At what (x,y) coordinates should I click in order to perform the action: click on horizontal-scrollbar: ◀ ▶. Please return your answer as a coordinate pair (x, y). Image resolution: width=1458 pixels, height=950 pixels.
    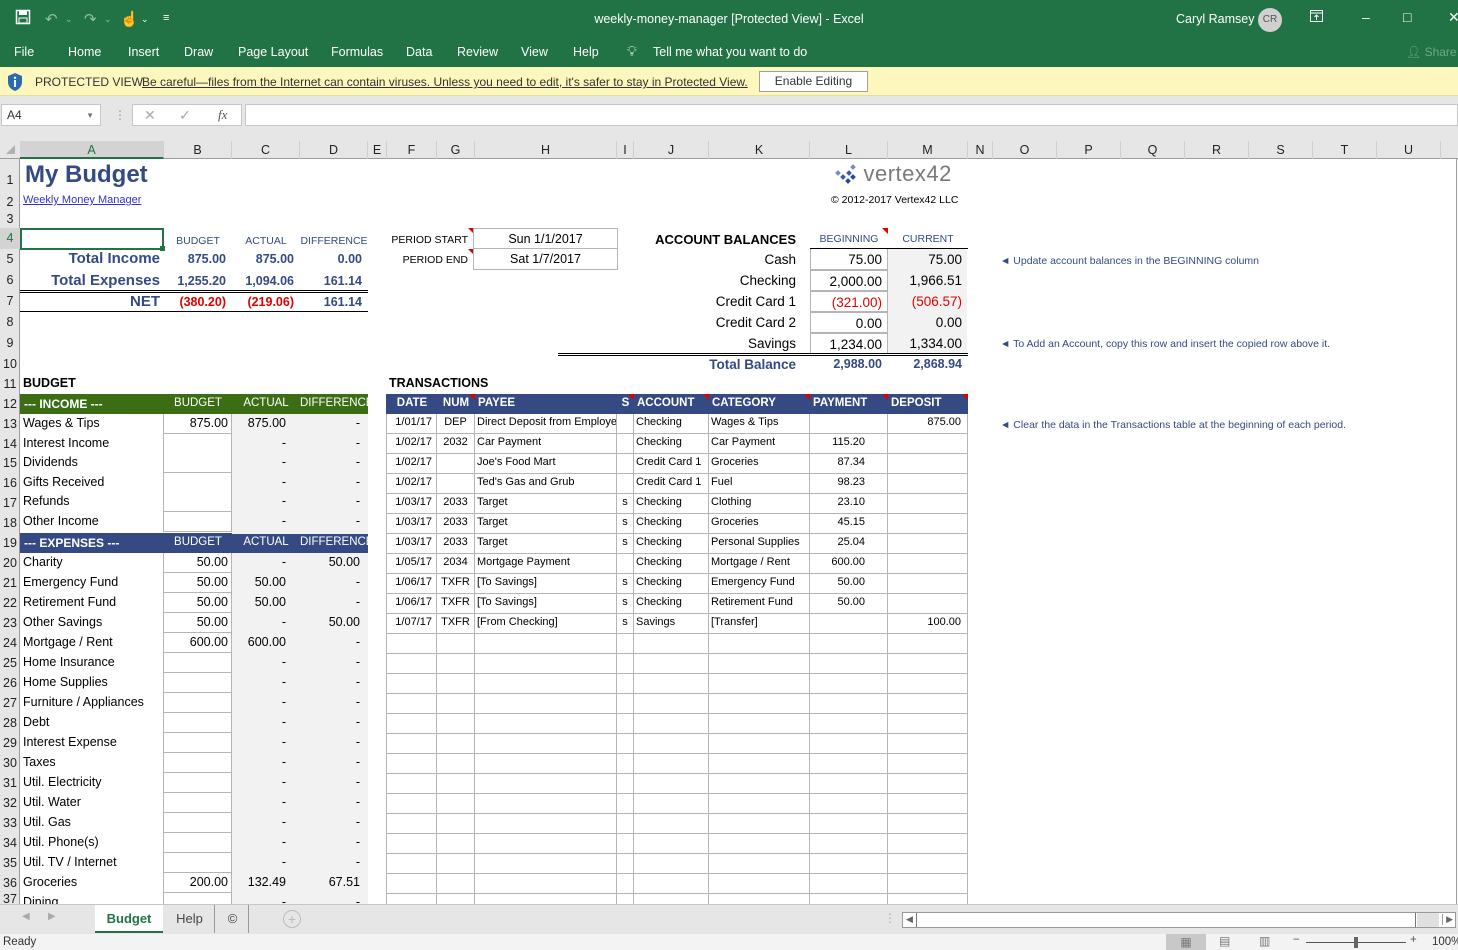
    Looking at the image, I should click on (1179, 920).